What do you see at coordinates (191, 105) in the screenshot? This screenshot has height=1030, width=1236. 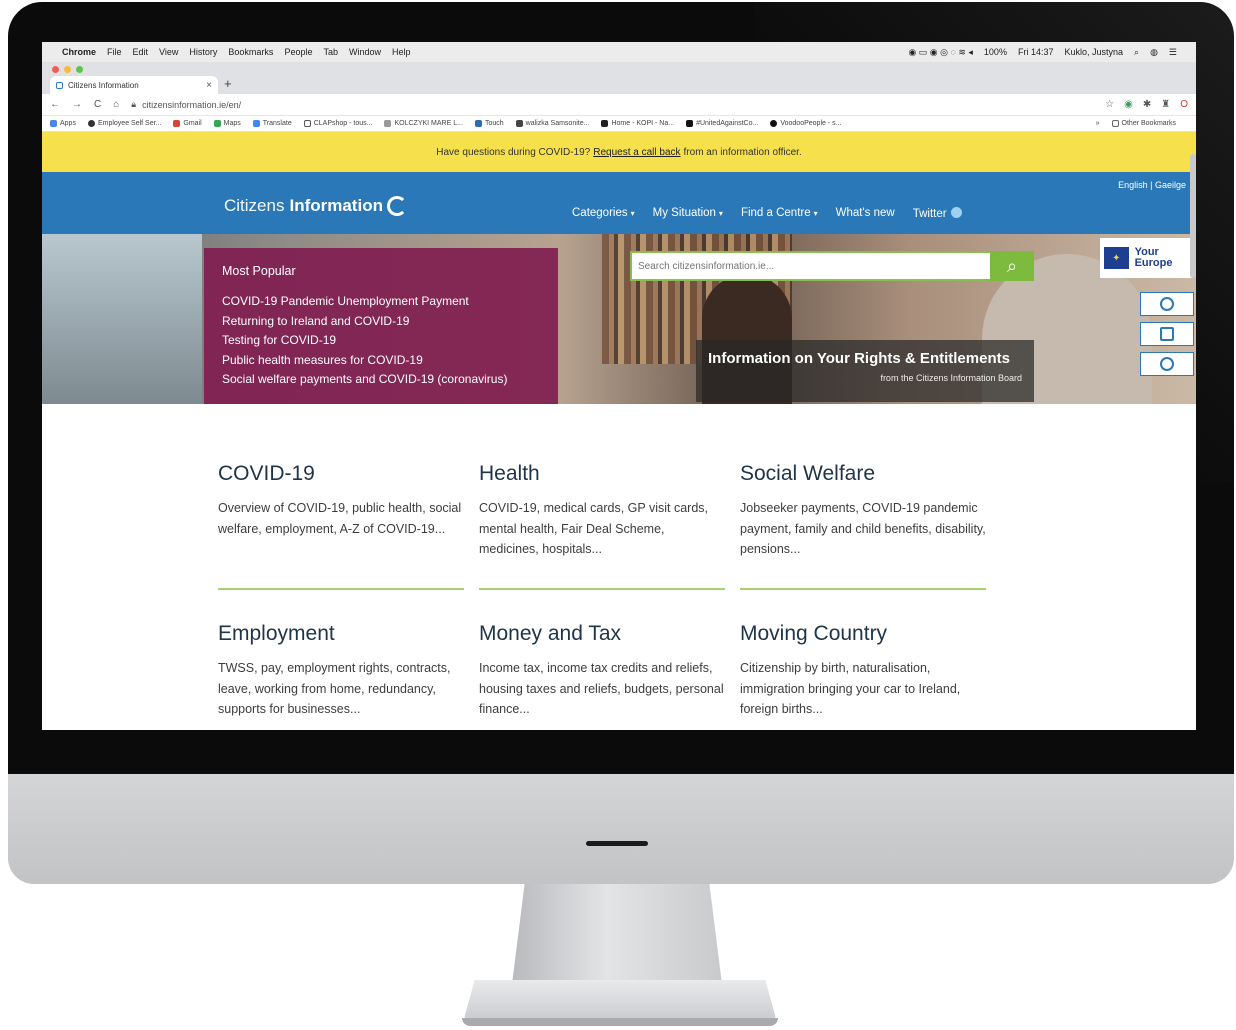 I see `url-text: citizensinformation.ie/en/` at bounding box center [191, 105].